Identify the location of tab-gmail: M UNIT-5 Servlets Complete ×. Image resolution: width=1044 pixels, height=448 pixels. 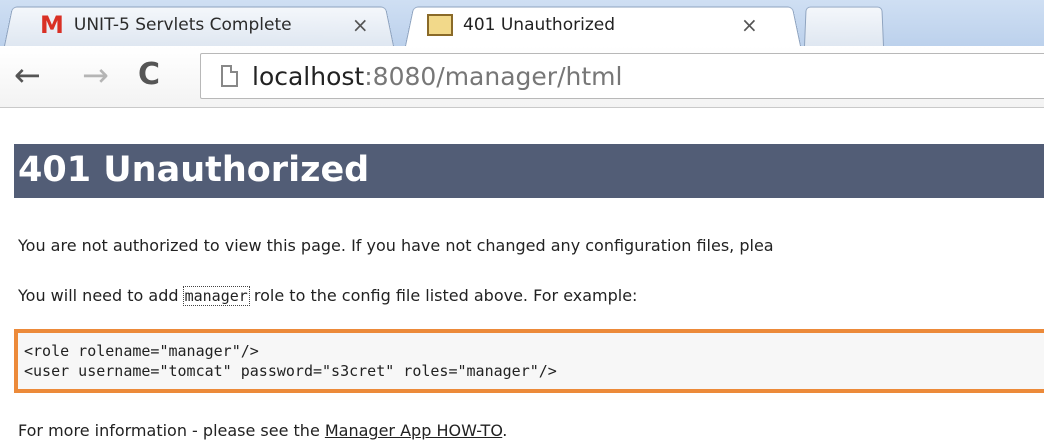
(199, 25).